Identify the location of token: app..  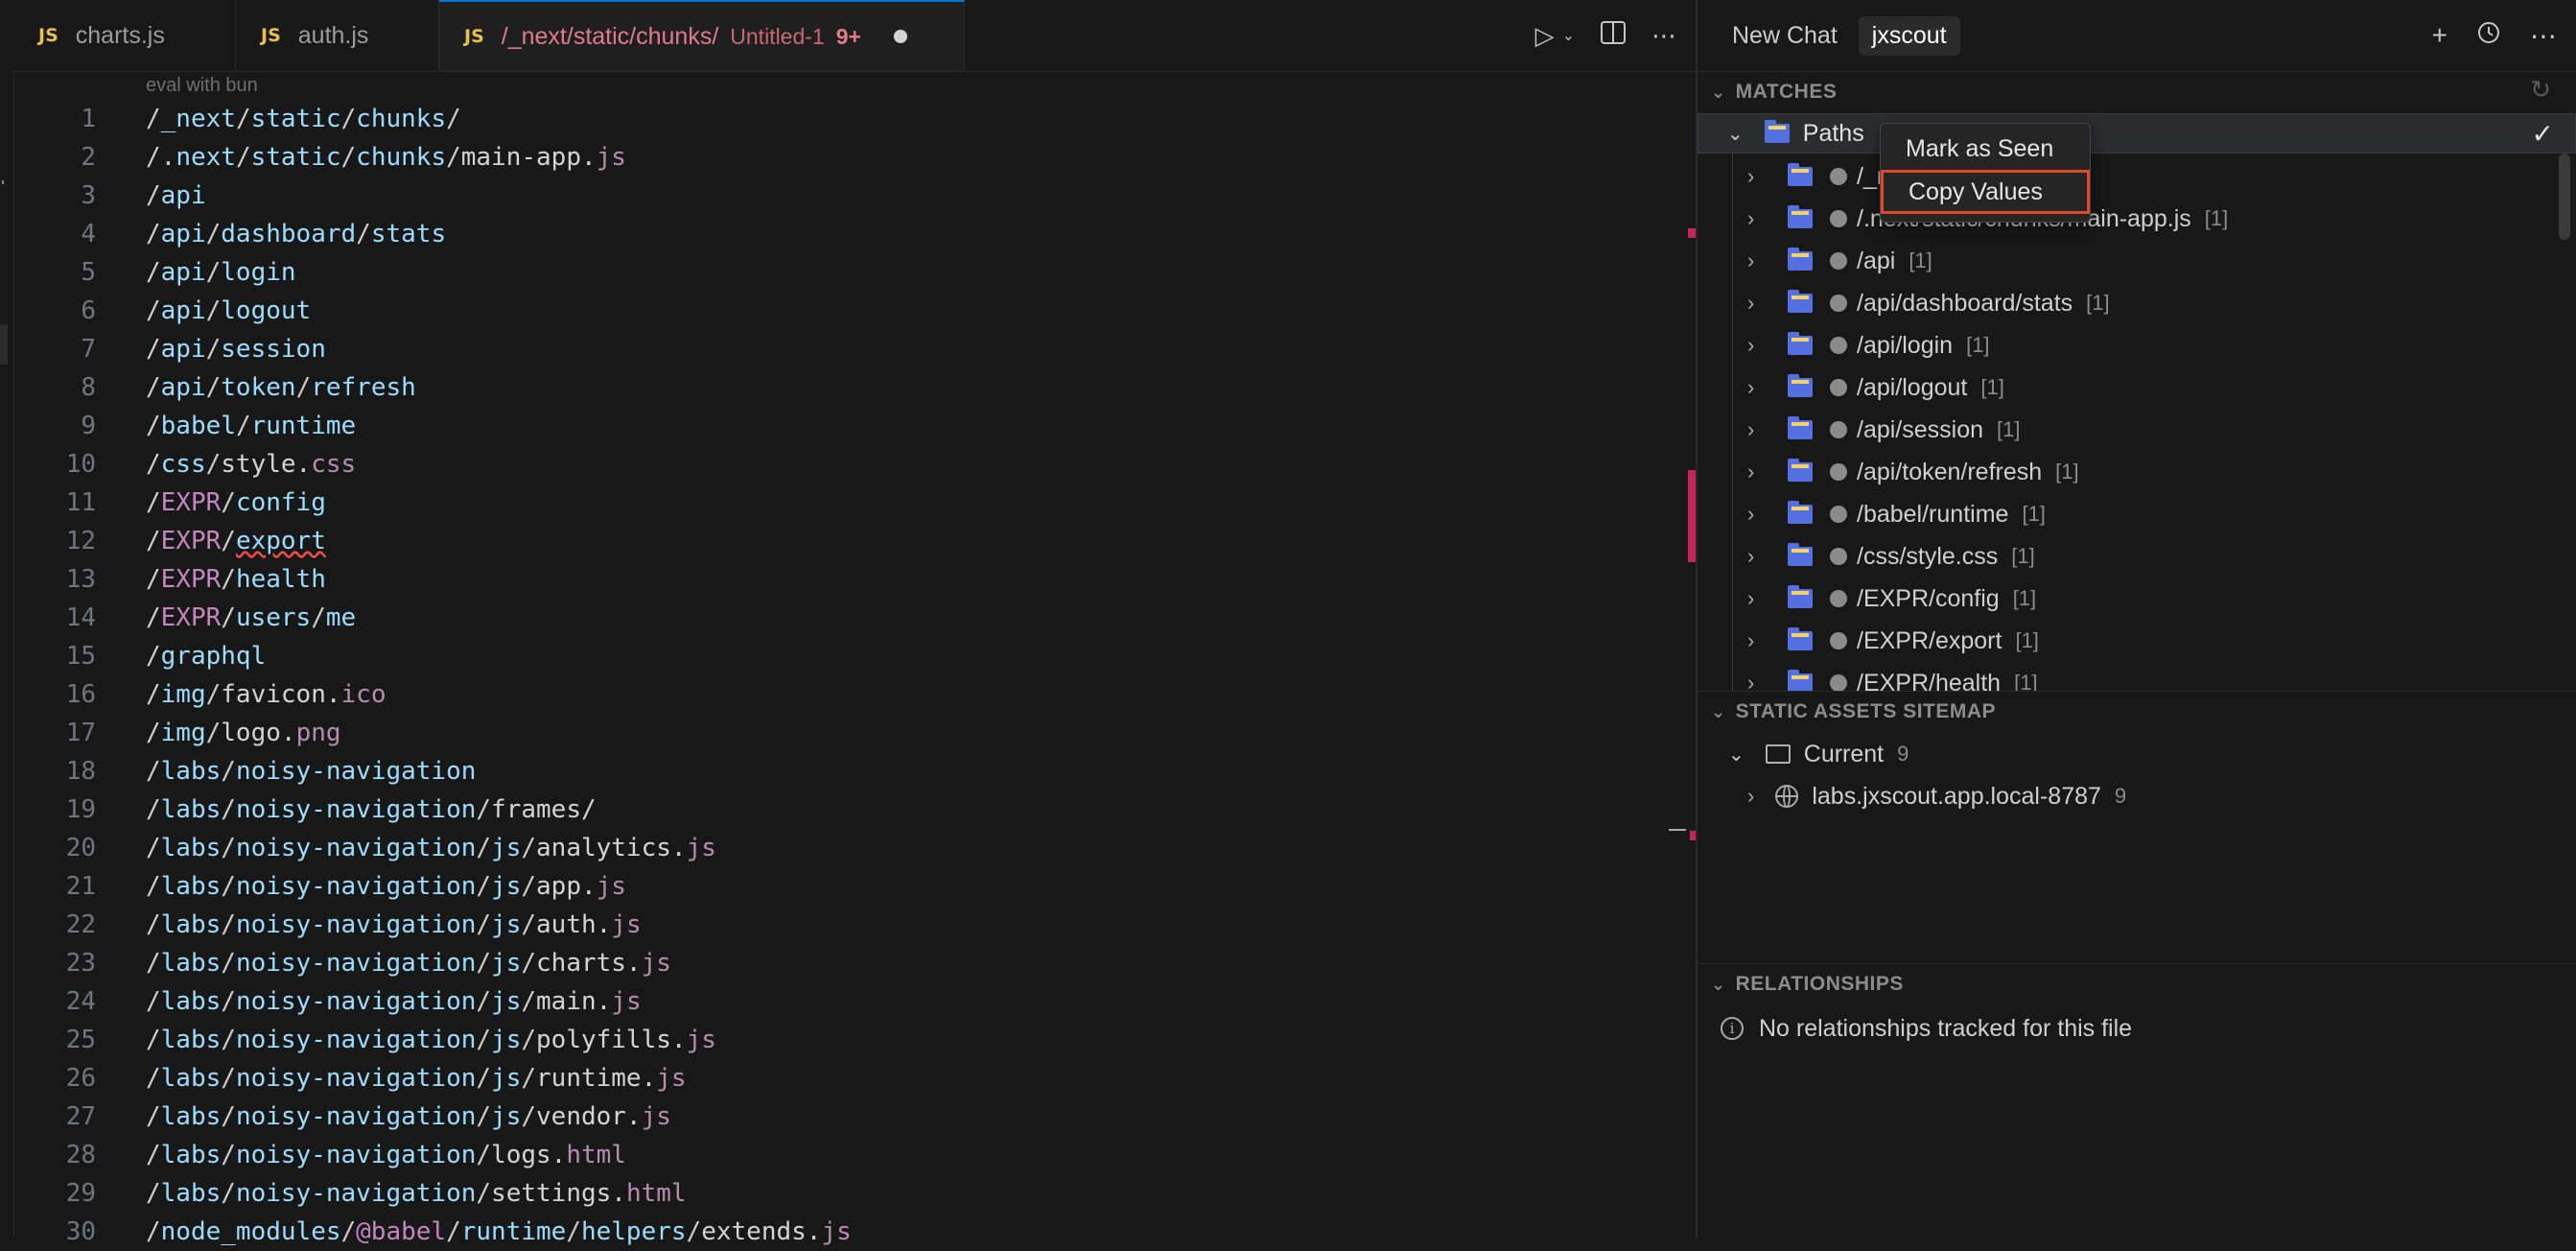
(566, 887).